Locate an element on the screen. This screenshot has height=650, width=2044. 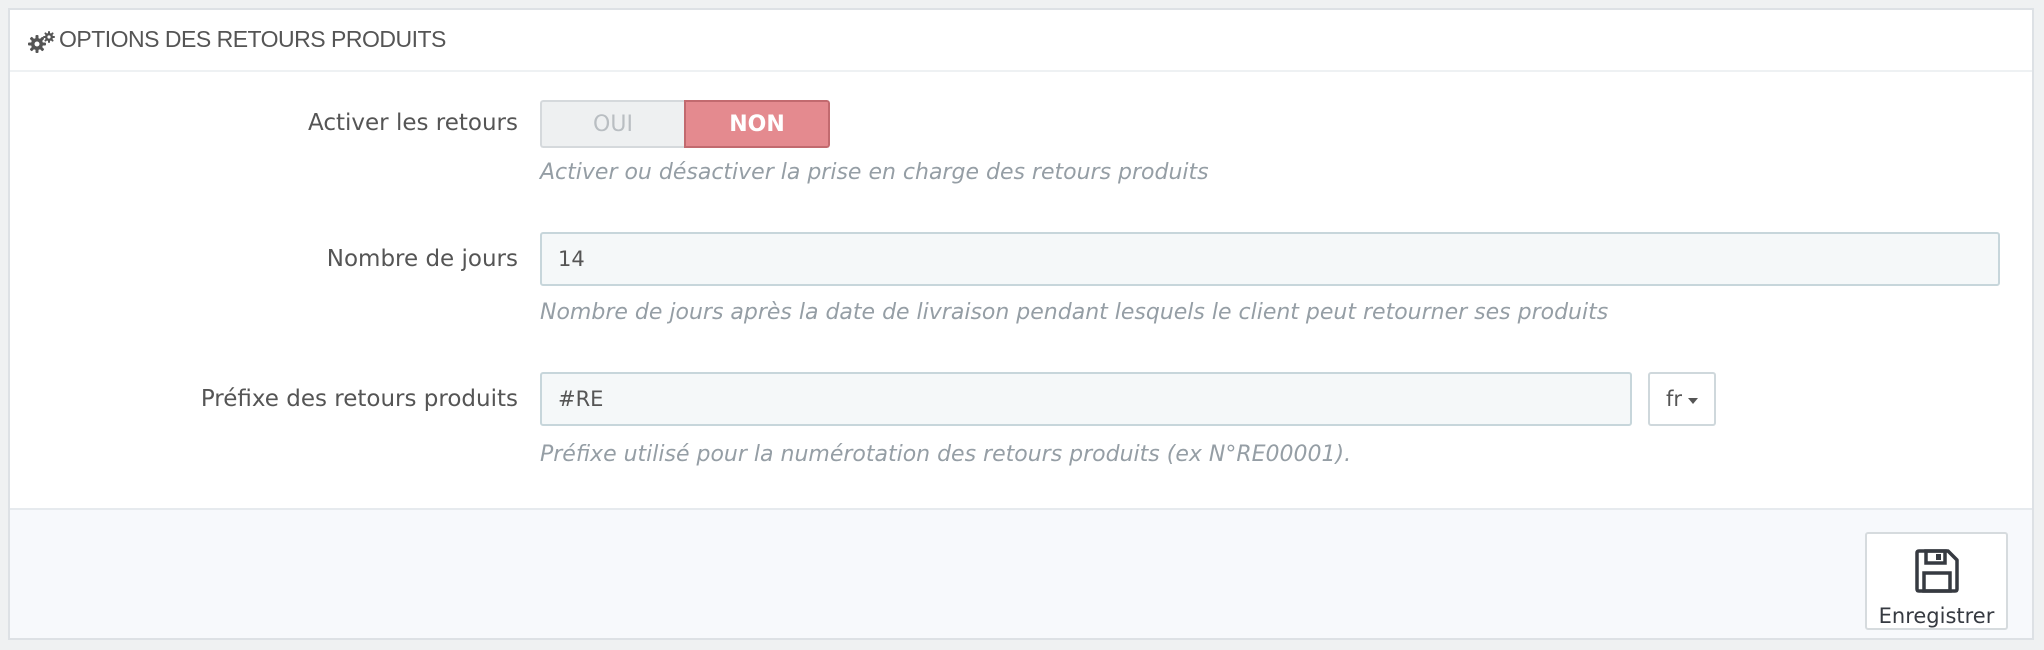
returns-enabled-label: Activer les retours is located at coordinates (413, 123).